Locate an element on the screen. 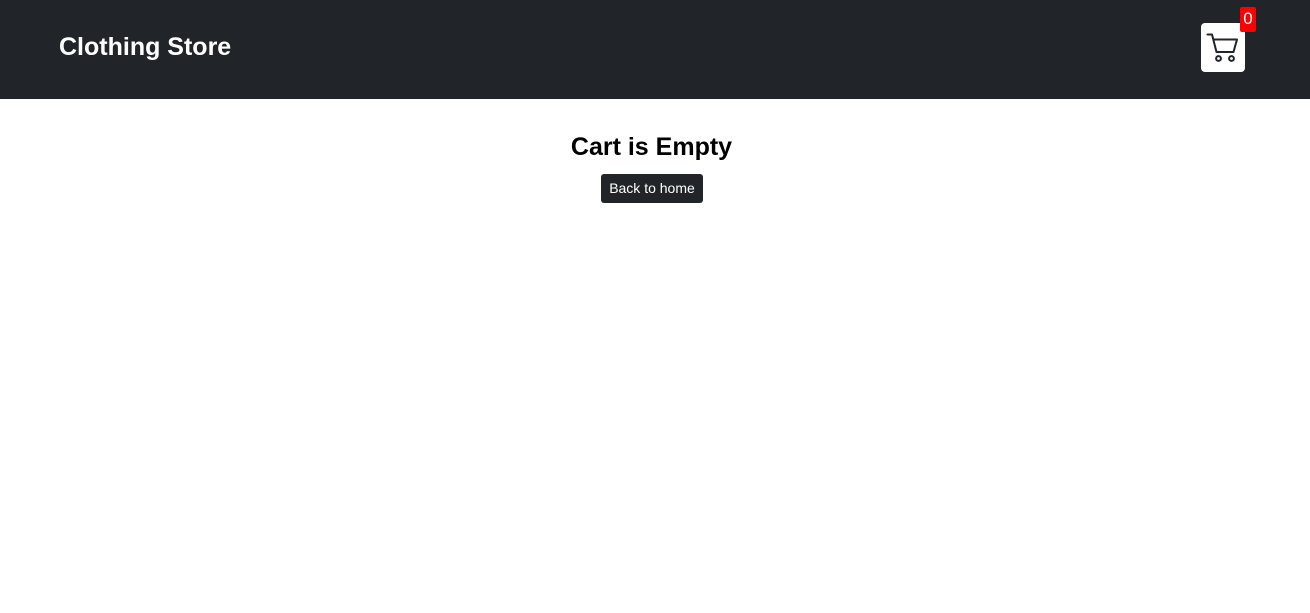 This screenshot has width=1310, height=613. back-to-home-button: Back to home is located at coordinates (652, 188).